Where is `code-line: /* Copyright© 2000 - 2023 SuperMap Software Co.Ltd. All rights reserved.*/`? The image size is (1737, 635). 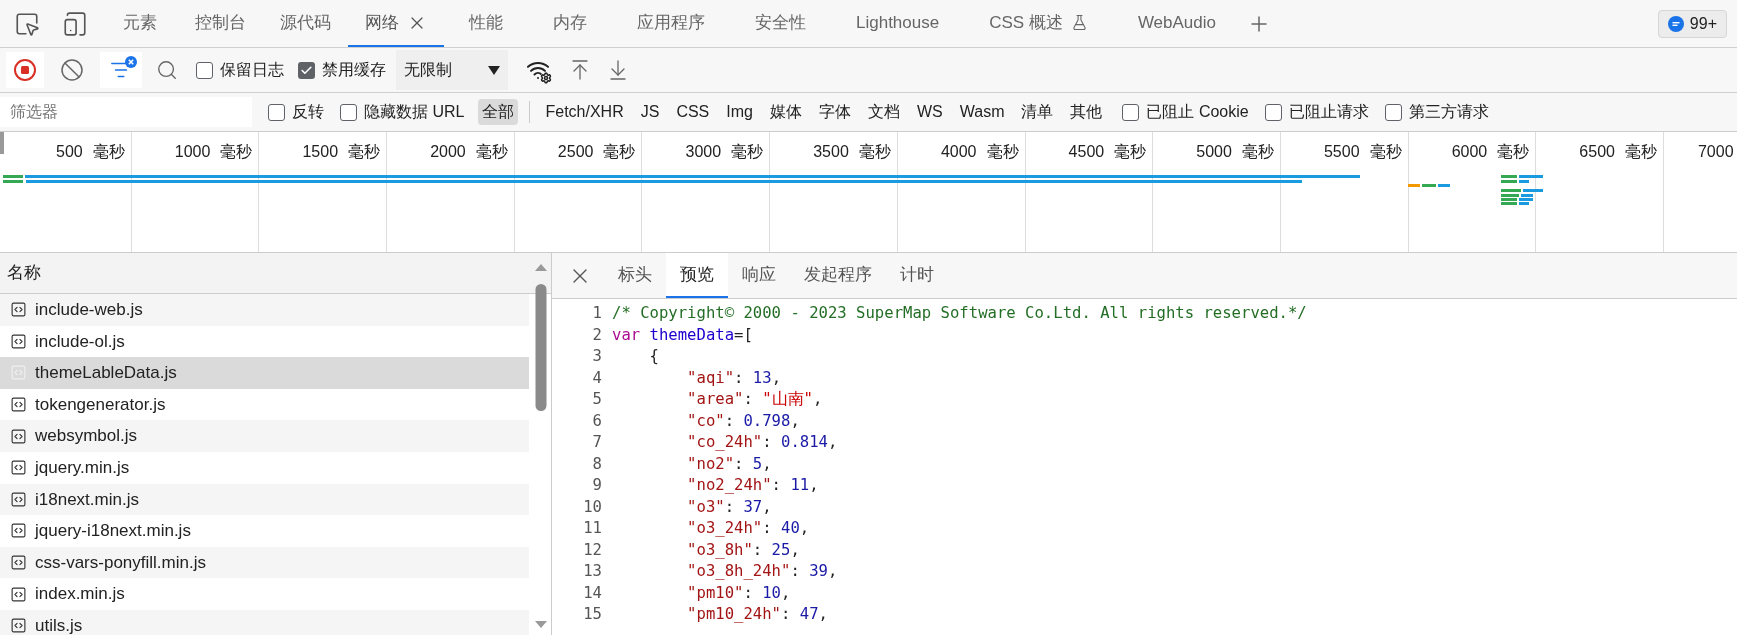 code-line: /* Copyright© 2000 - 2023 SuperMap Software Co.Ltd. All rights reserved.*/ is located at coordinates (959, 314).